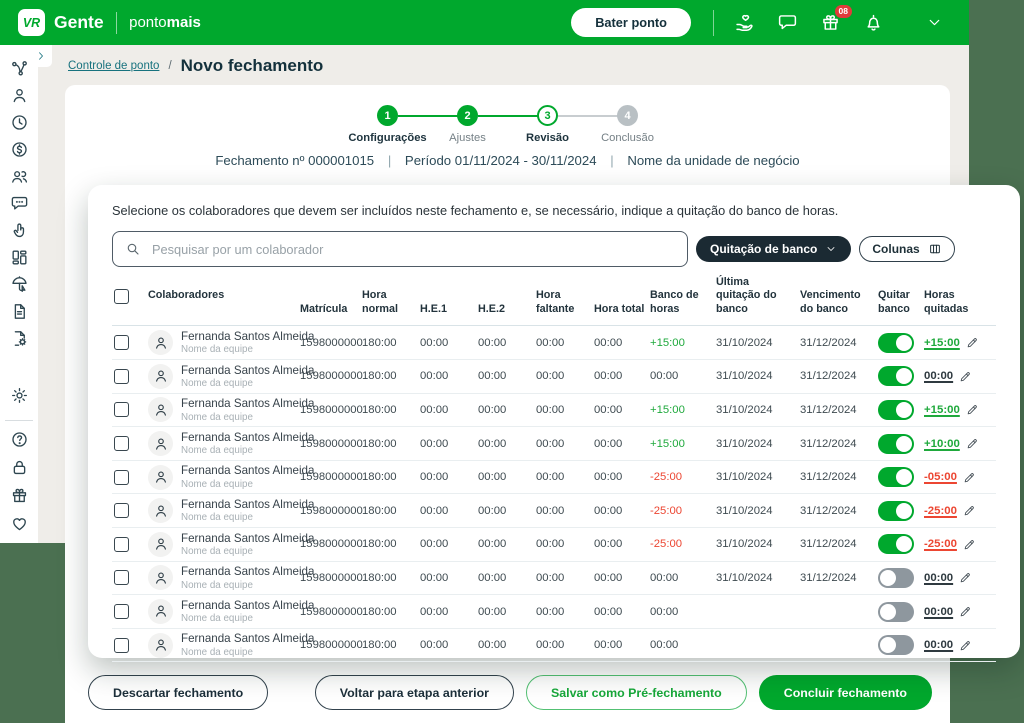  What do you see at coordinates (636, 692) in the screenshot?
I see `save-pre-closing-button: Salvar como Pré-fechamento` at bounding box center [636, 692].